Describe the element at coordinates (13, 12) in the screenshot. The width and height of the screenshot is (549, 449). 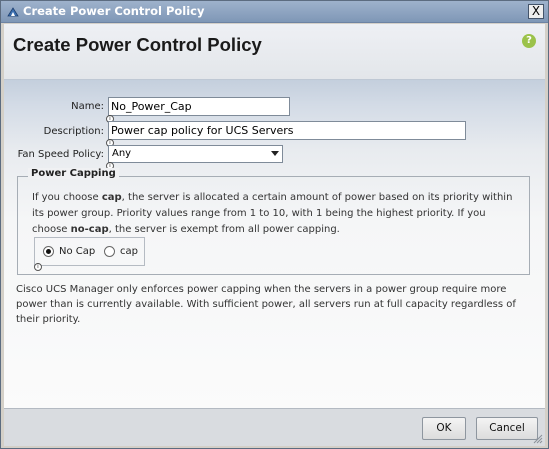
I see `app-icon` at that location.